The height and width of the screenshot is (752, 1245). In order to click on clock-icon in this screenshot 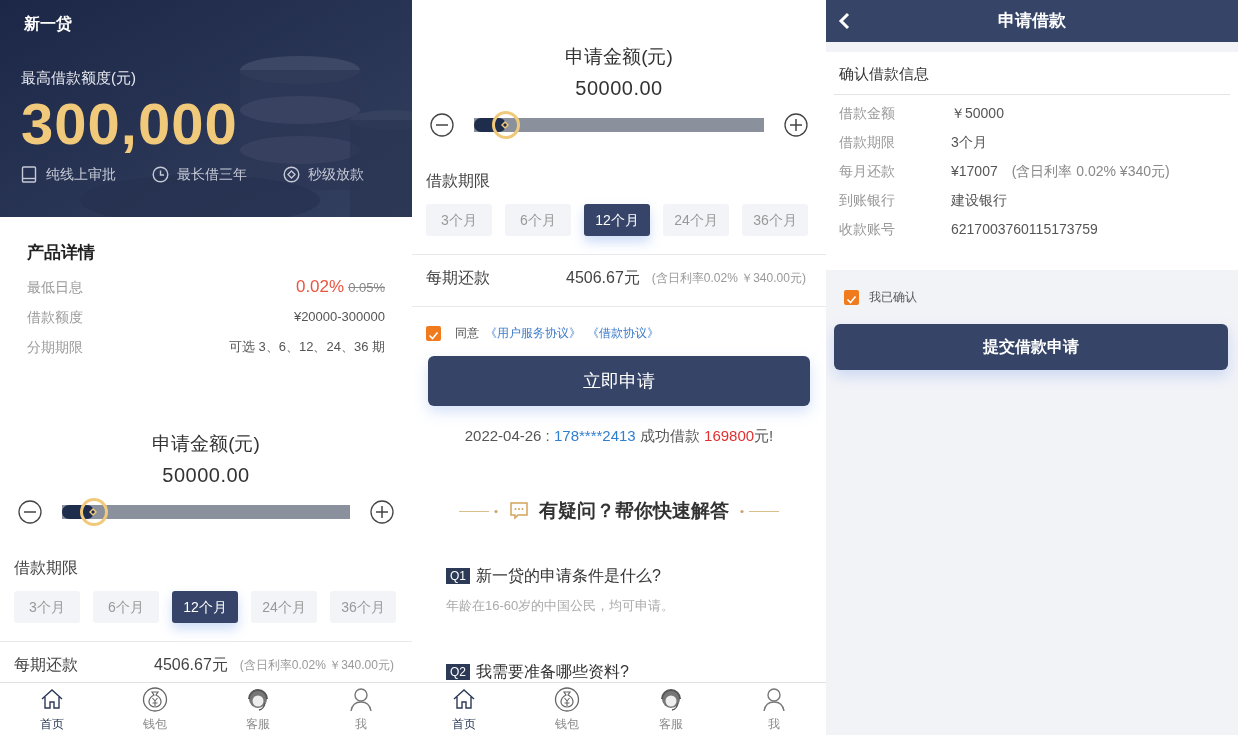, I will do `click(160, 174)`.